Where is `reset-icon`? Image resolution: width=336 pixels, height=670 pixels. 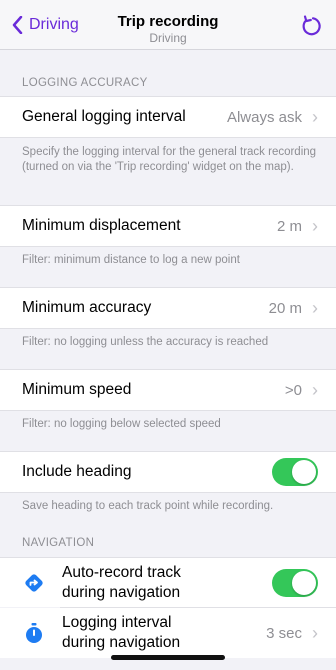 reset-icon is located at coordinates (311, 26).